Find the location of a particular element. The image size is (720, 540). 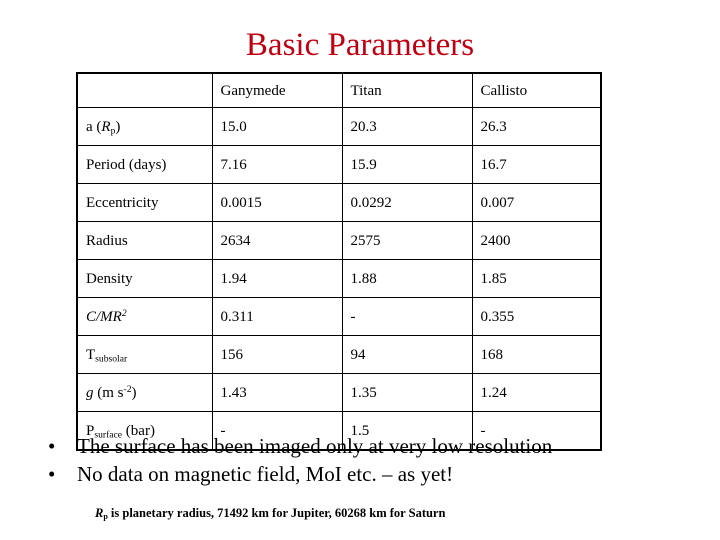

cell-value: 1.85 is located at coordinates (536, 278).